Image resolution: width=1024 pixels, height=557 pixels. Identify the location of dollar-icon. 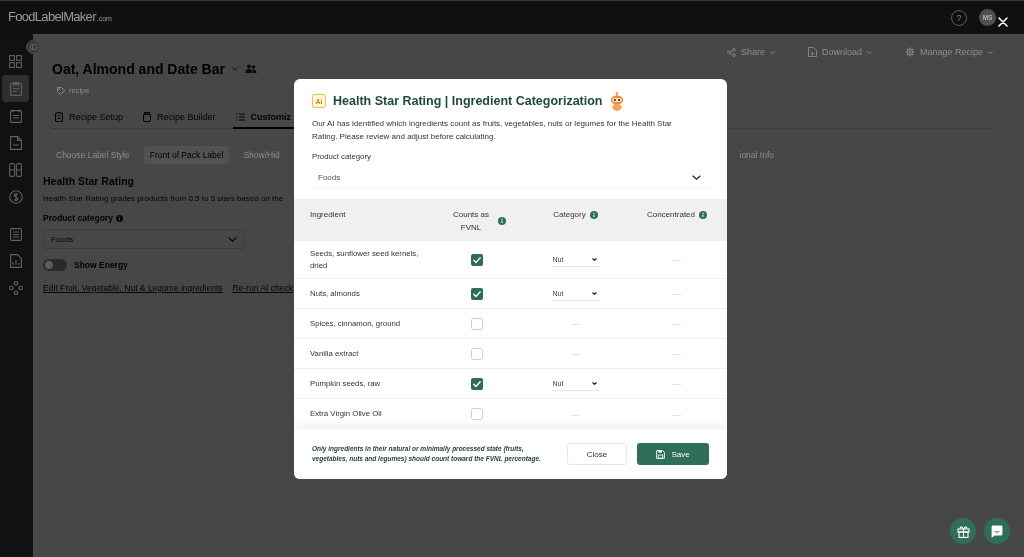
(15, 196).